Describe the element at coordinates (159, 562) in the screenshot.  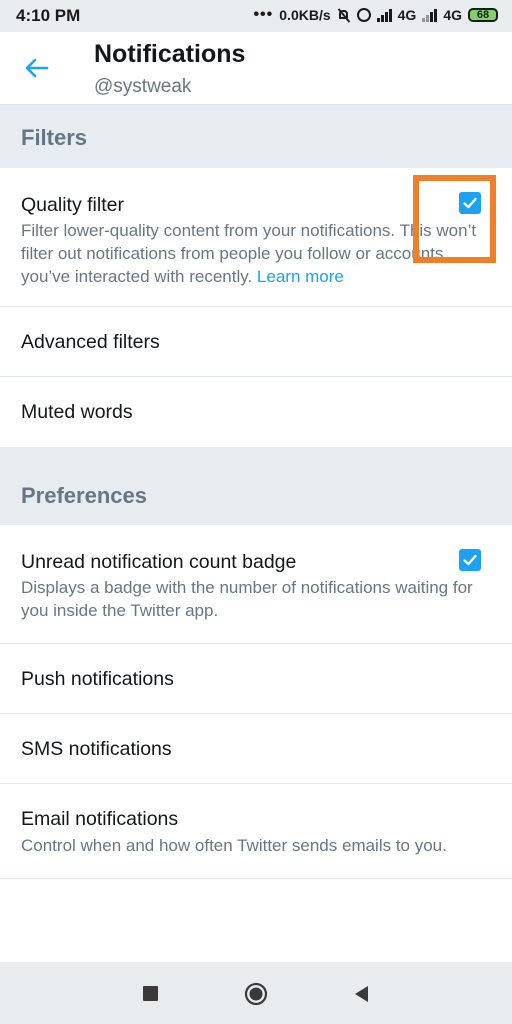
I see `unread-badge-label: Unread notification count badge` at that location.